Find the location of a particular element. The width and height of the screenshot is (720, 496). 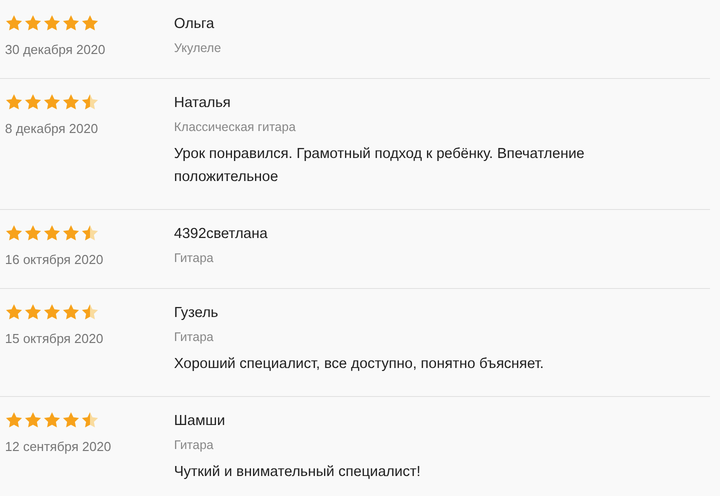

review-date: 30 декабря 2020 is located at coordinates (55, 50).